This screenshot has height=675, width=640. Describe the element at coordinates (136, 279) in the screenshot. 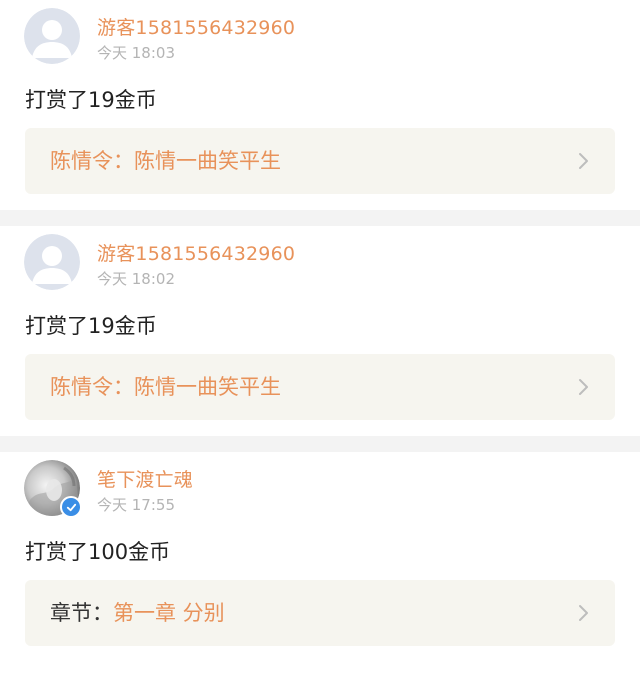

I see `timestamp: 今天 18:02` at that location.